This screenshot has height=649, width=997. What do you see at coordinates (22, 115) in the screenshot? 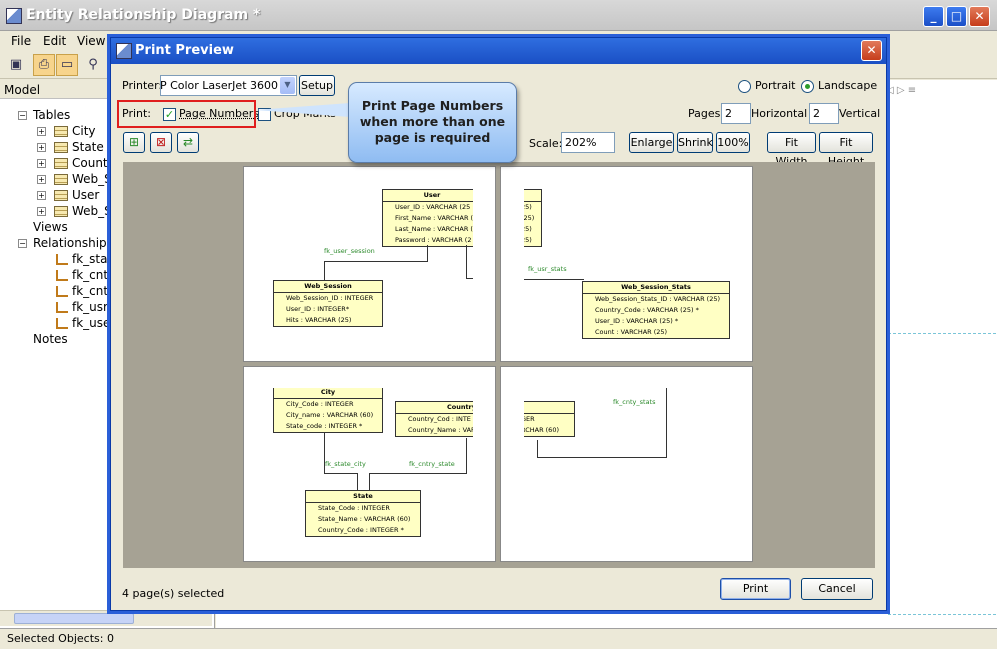
I see `tables-collapse-toggle: −` at bounding box center [22, 115].